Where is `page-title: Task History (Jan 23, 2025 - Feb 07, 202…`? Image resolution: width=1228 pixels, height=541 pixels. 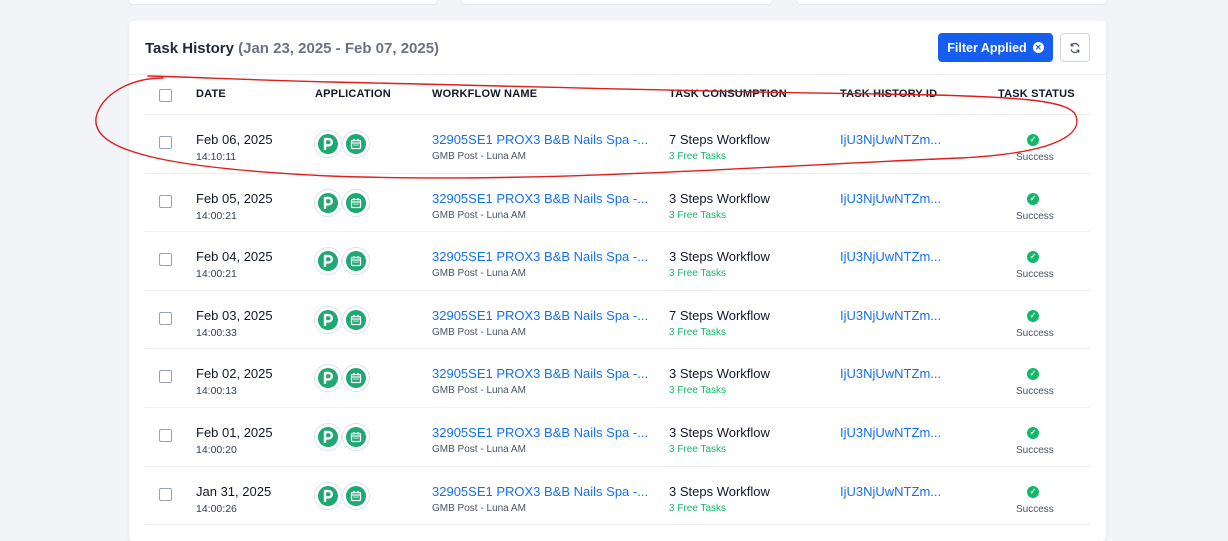
page-title: Task History (Jan 23, 2025 - Feb 07, 202… is located at coordinates (292, 48).